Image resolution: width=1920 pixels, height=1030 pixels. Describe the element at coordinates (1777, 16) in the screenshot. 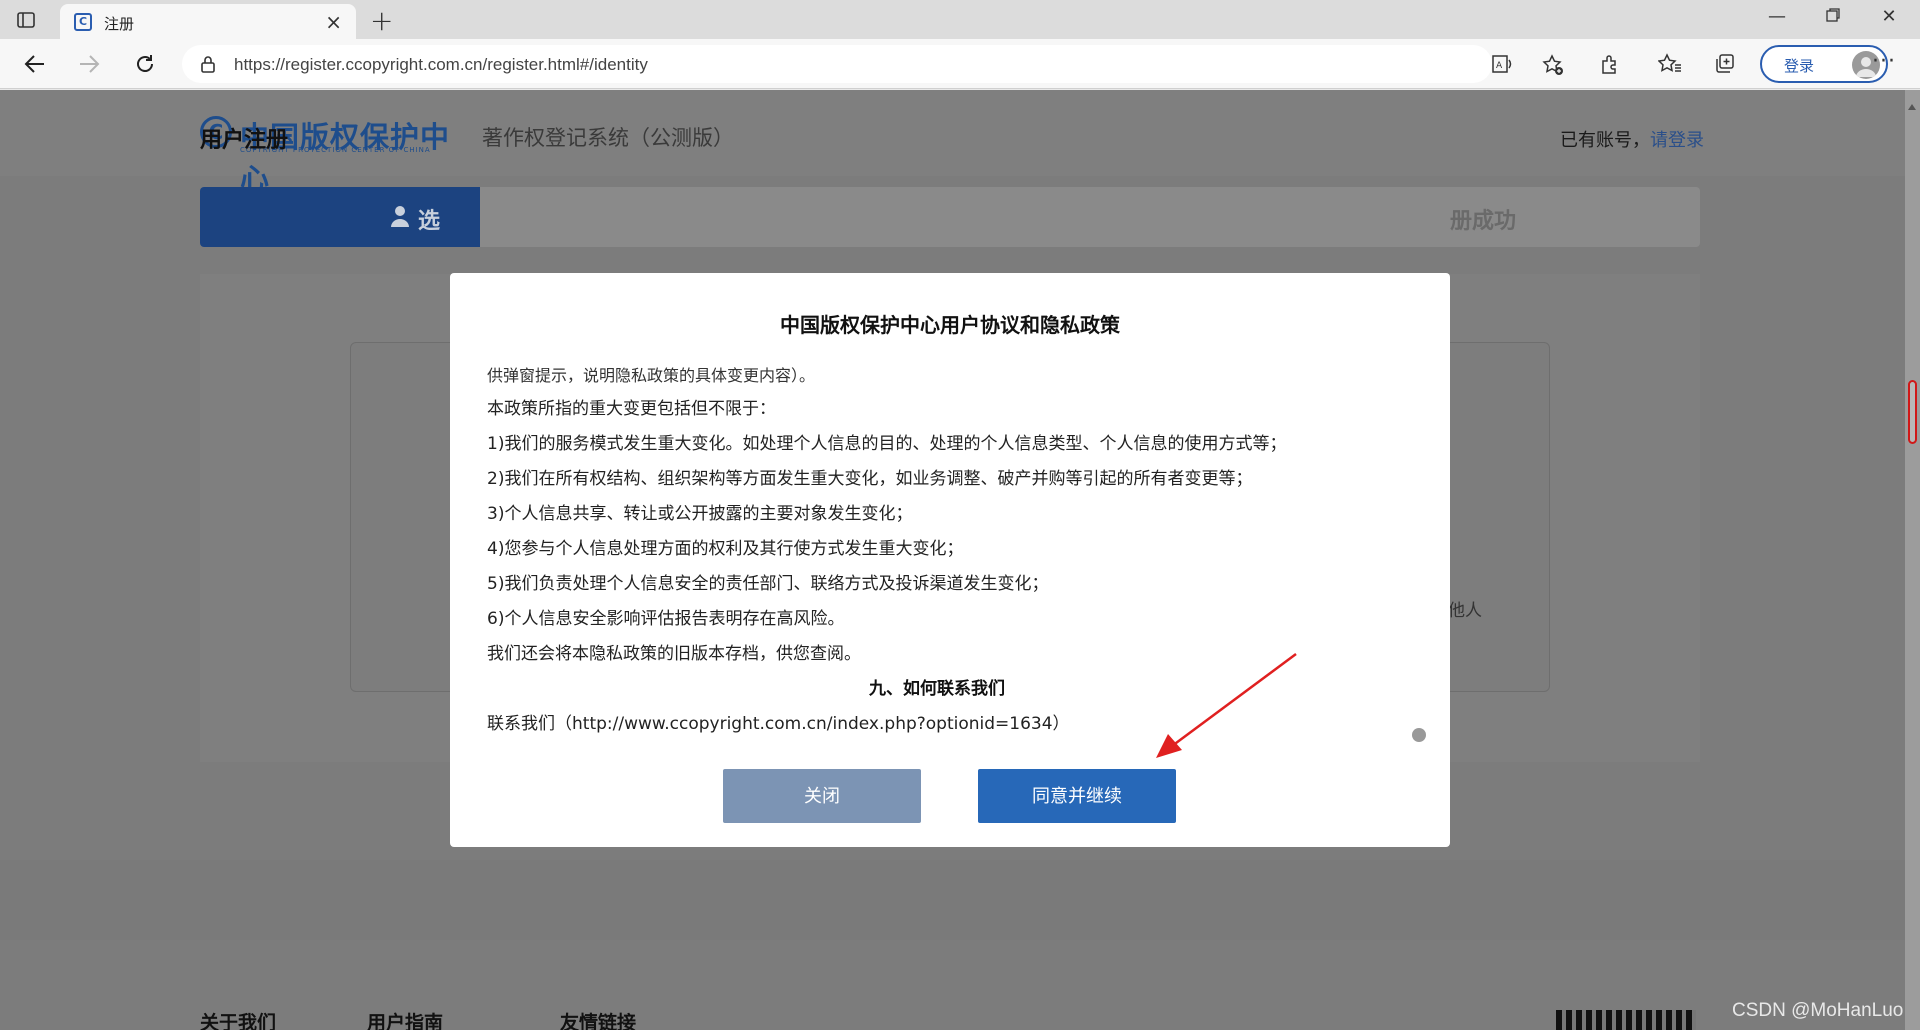

I see `minimize-icon: —` at that location.